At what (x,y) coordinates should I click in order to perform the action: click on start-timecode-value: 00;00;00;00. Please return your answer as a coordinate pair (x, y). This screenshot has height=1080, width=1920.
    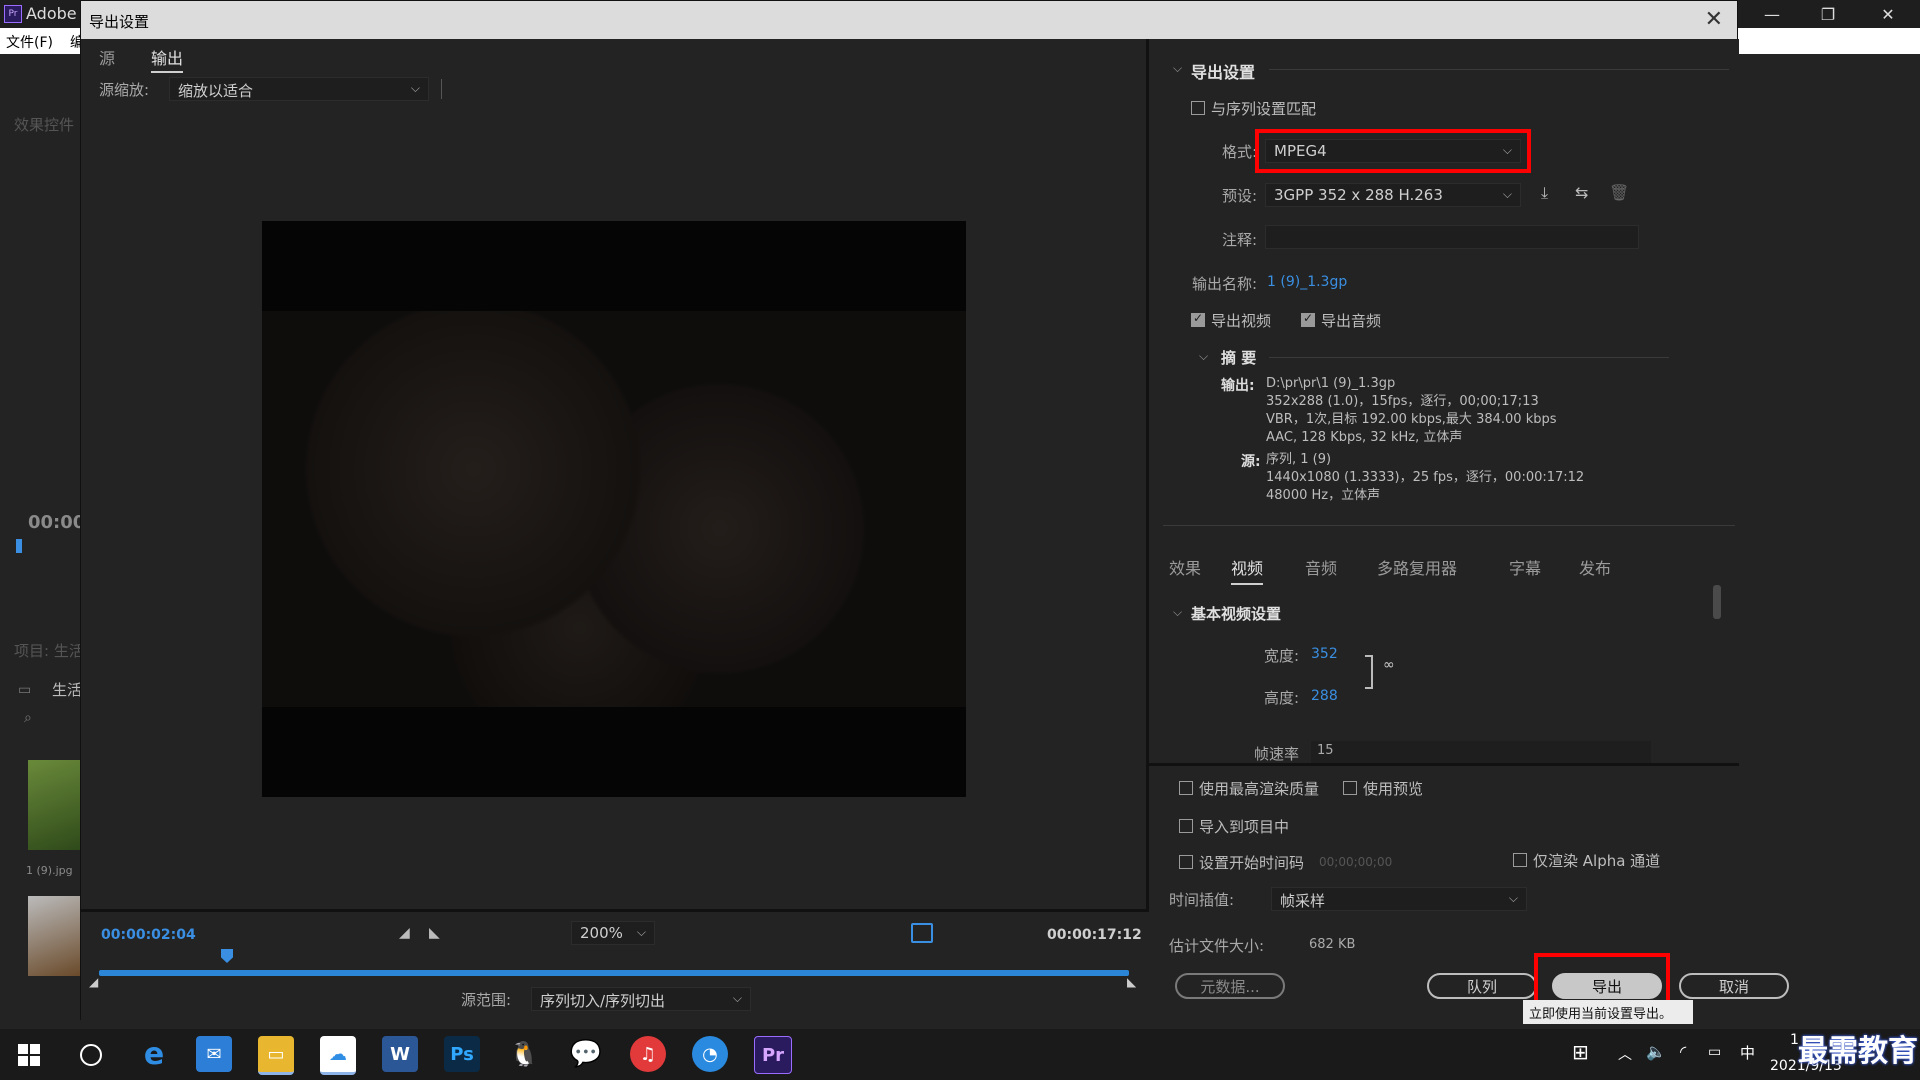
    Looking at the image, I should click on (1356, 862).